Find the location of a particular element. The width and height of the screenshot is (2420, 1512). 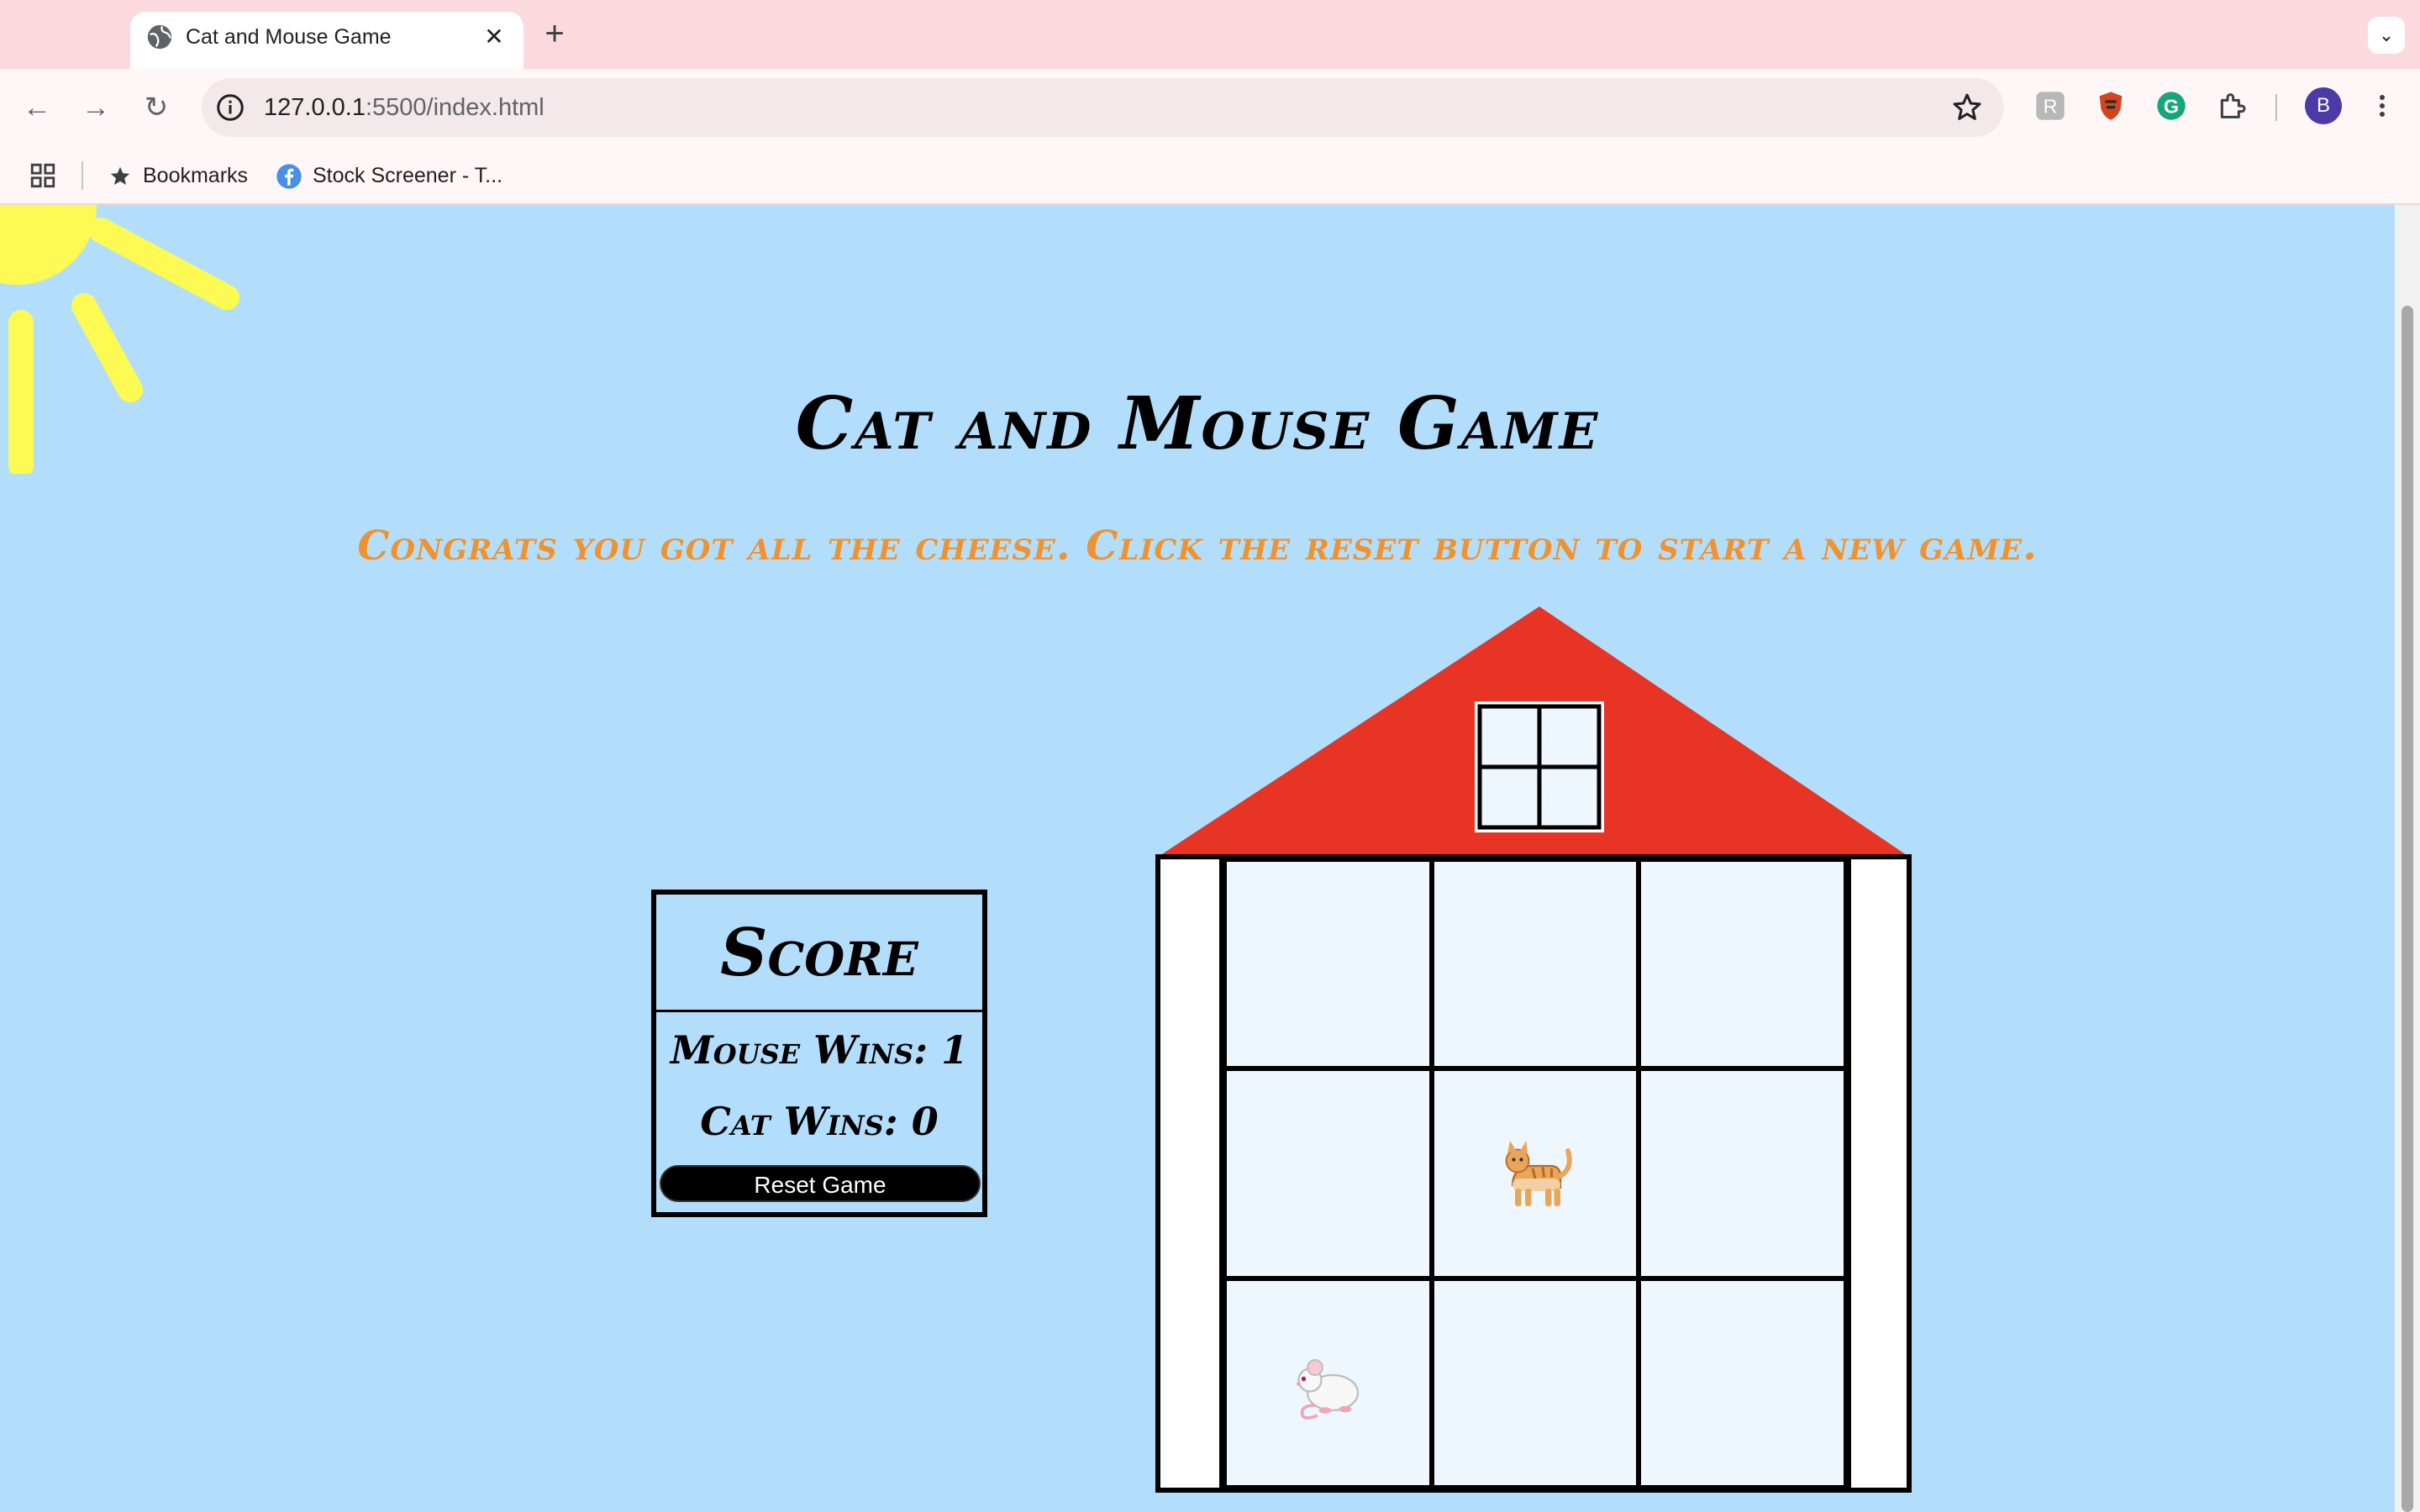

star-icon is located at coordinates (120, 176).